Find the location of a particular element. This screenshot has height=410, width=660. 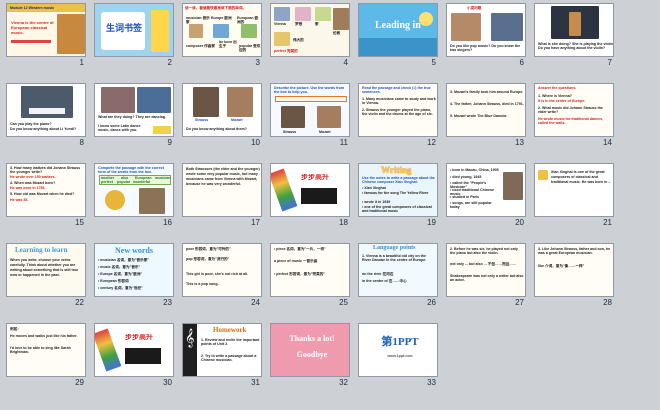

slide-text: • wrote it in 1939 is located at coordinates (376, 202).